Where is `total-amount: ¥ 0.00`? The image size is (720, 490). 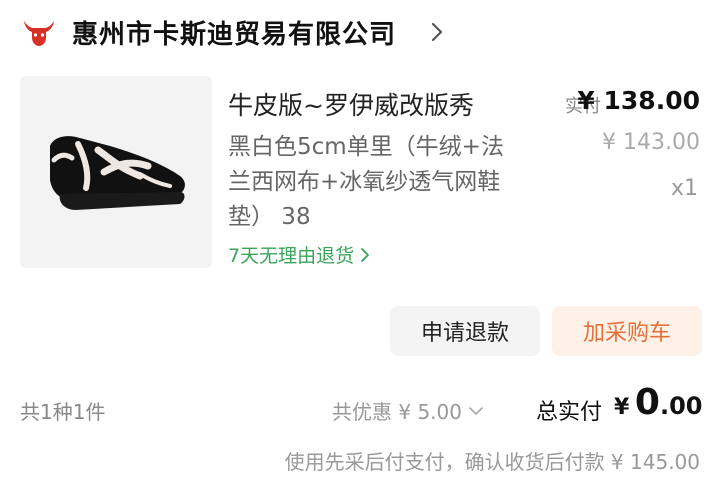
total-amount: ¥ 0.00 is located at coordinates (658, 402).